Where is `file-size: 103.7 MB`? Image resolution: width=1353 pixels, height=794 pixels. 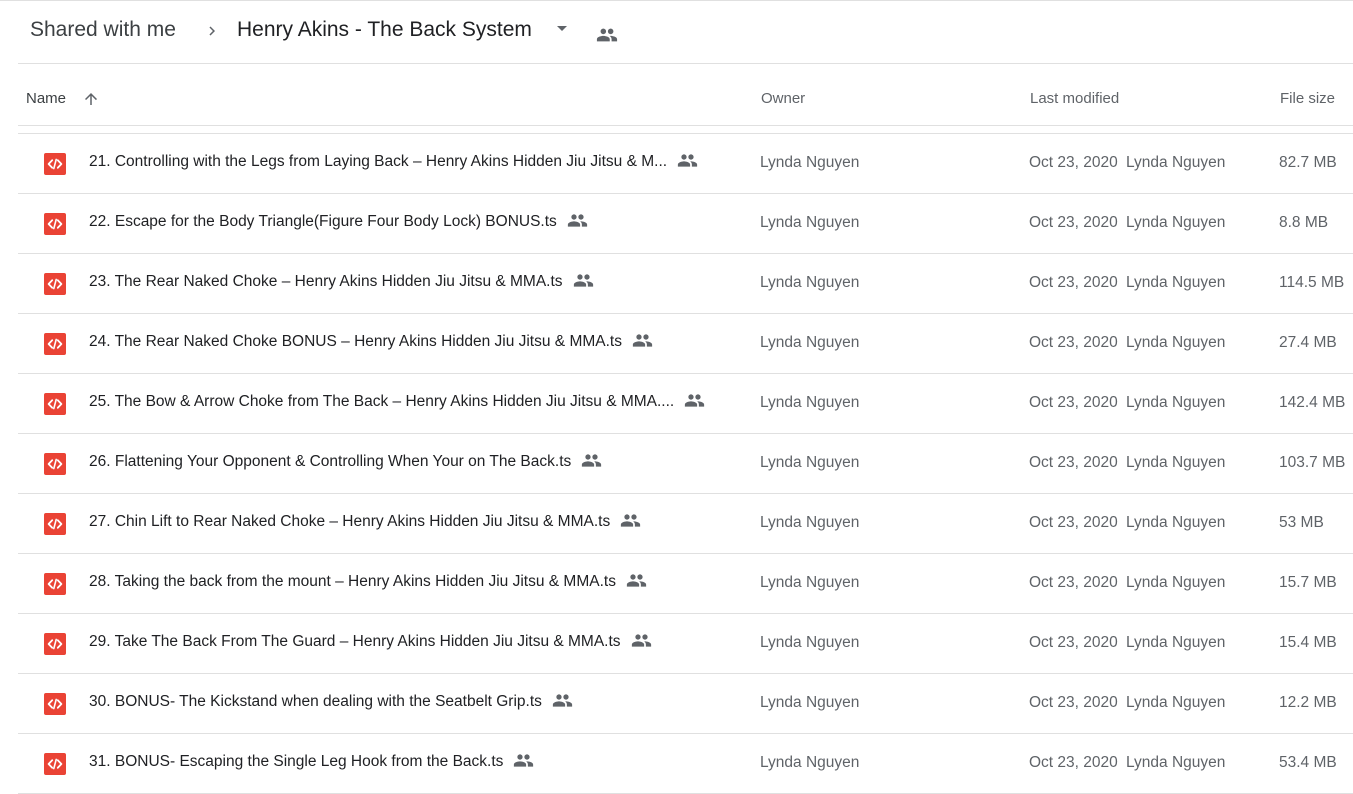
file-size: 103.7 MB is located at coordinates (1312, 462).